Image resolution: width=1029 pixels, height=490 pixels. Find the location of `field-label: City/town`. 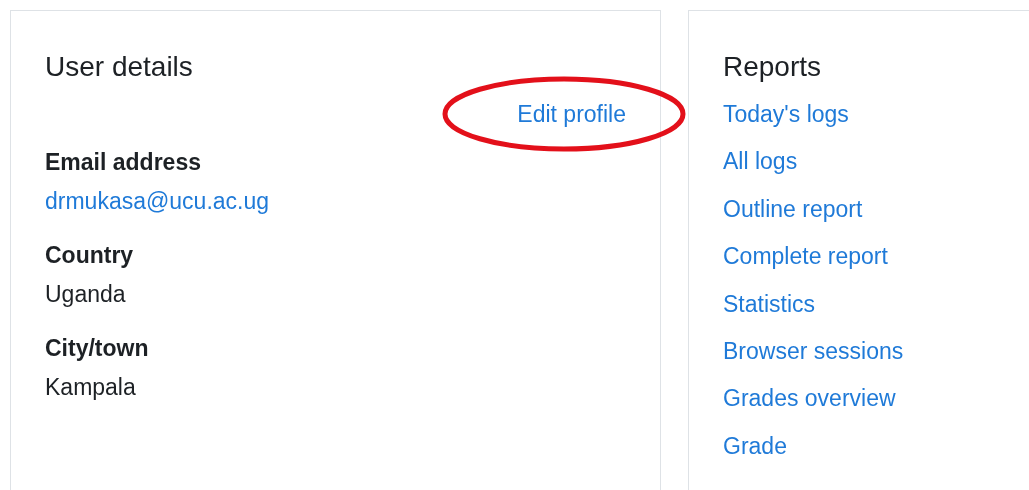

field-label: City/town is located at coordinates (97, 348).